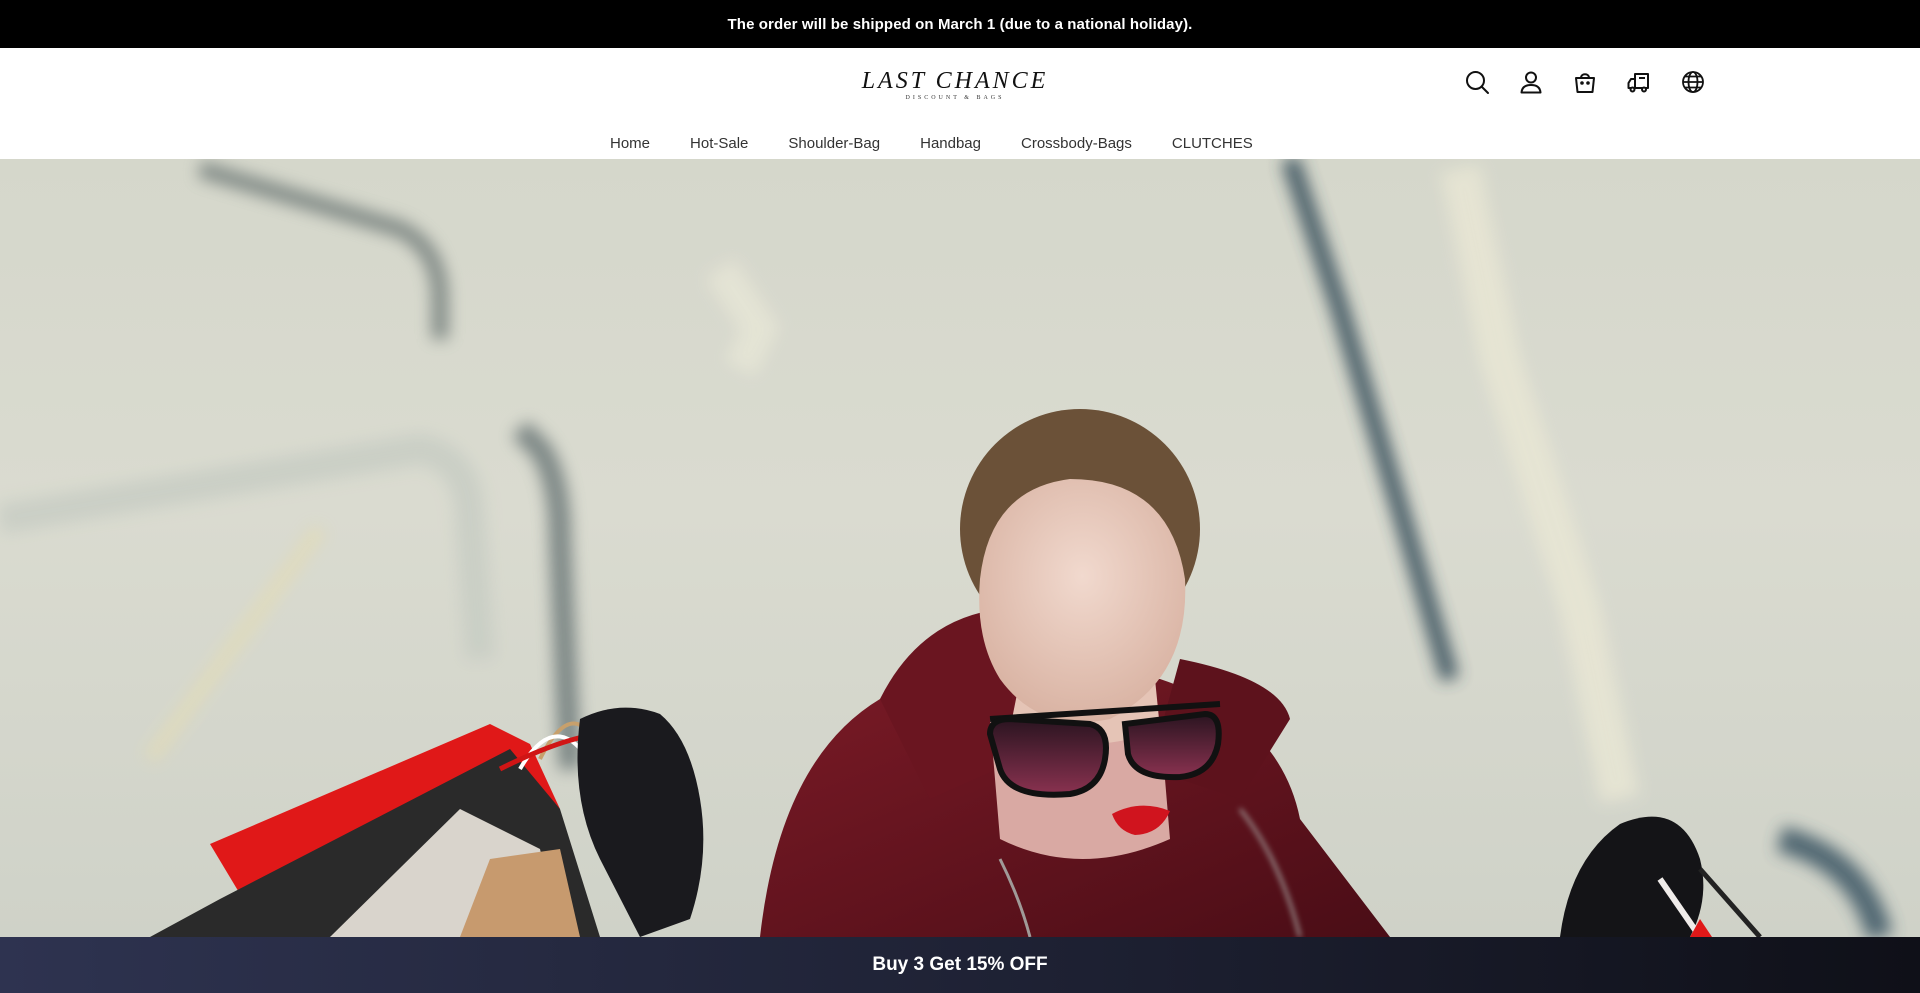 This screenshot has height=993, width=1920. What do you see at coordinates (834, 144) in the screenshot?
I see `nav-item-shoulder-bag: Shoulder-Bag` at bounding box center [834, 144].